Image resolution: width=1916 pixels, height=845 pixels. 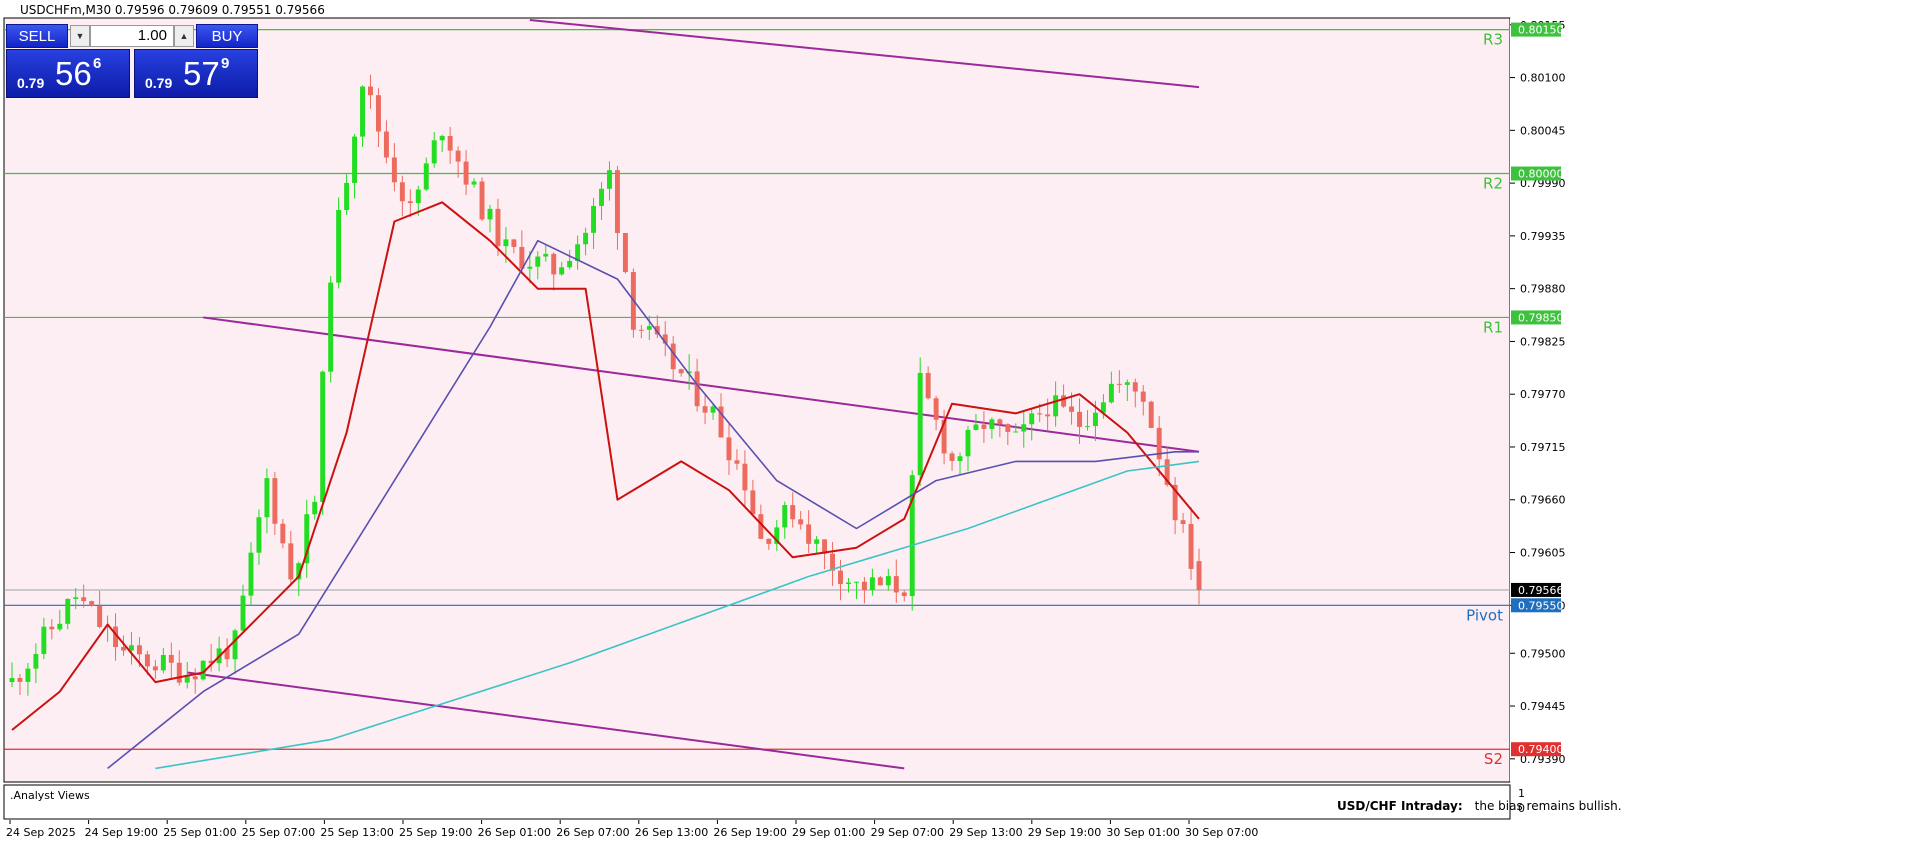 What do you see at coordinates (201, 73) in the screenshot?
I see `buy-price-big: 57` at bounding box center [201, 73].